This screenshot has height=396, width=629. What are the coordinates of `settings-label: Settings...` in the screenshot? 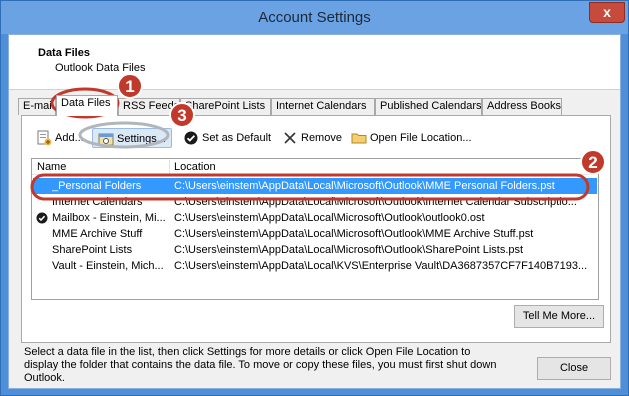 It's located at (141, 139).